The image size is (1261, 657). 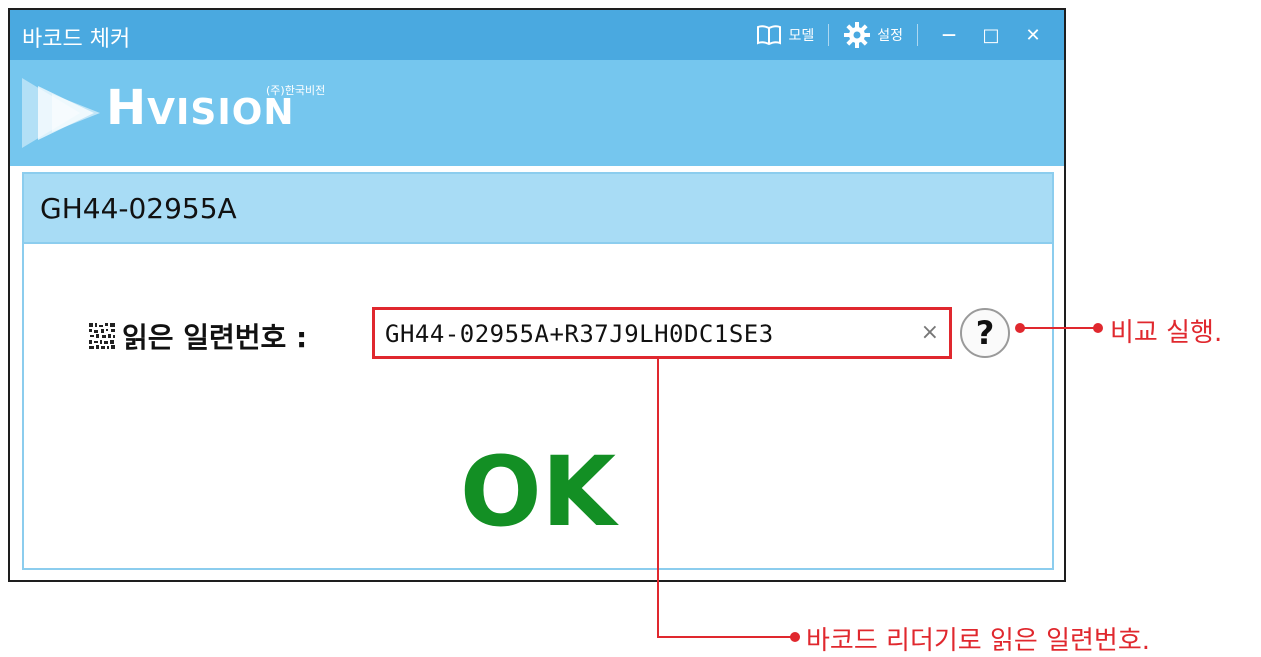 I want to click on help-callout-text: 비교 실행., so click(x=1166, y=333).